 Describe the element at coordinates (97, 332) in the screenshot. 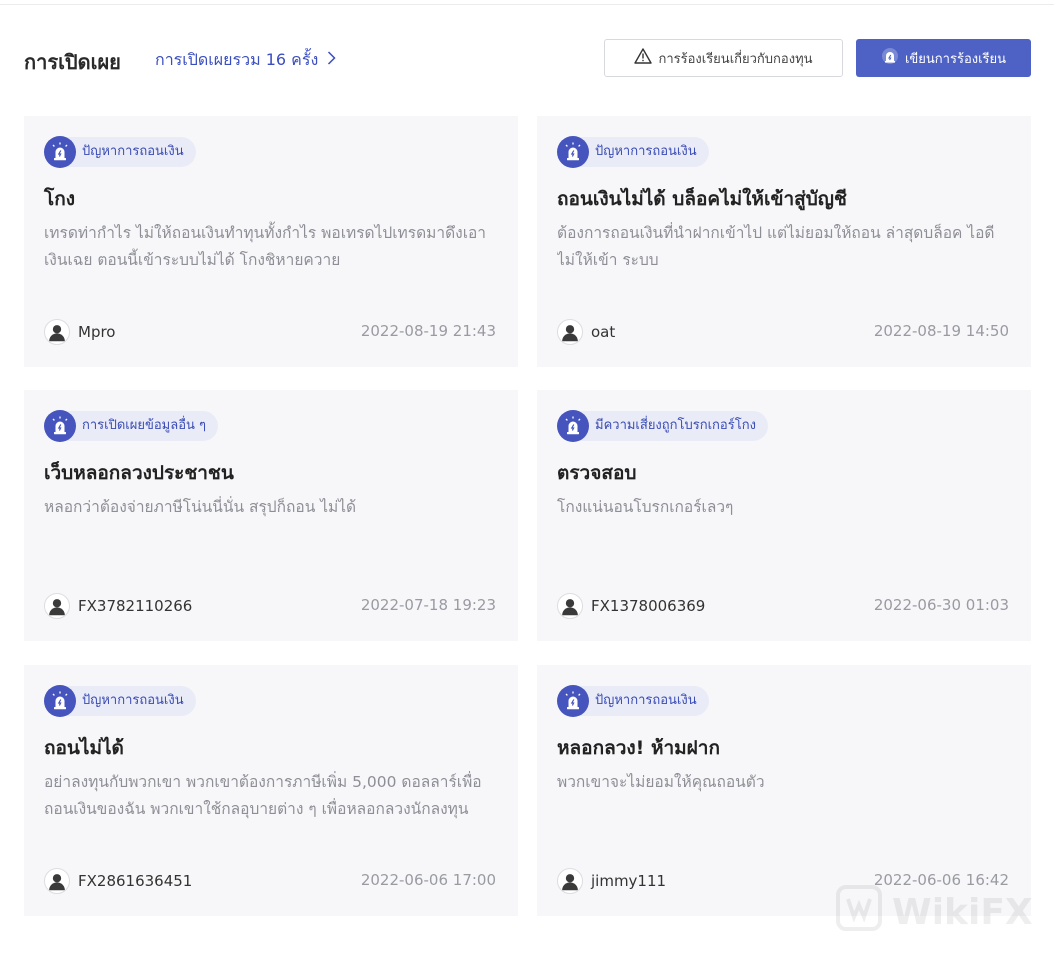

I see `author-name: Mpro` at that location.